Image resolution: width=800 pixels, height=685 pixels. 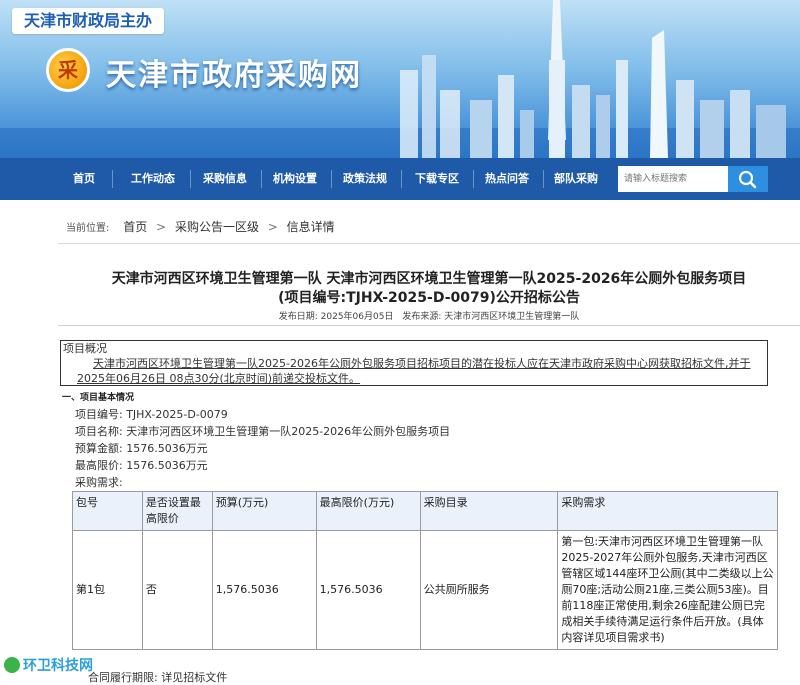 What do you see at coordinates (365, 179) in the screenshot?
I see `nav-item-policies: 政策法规` at bounding box center [365, 179].